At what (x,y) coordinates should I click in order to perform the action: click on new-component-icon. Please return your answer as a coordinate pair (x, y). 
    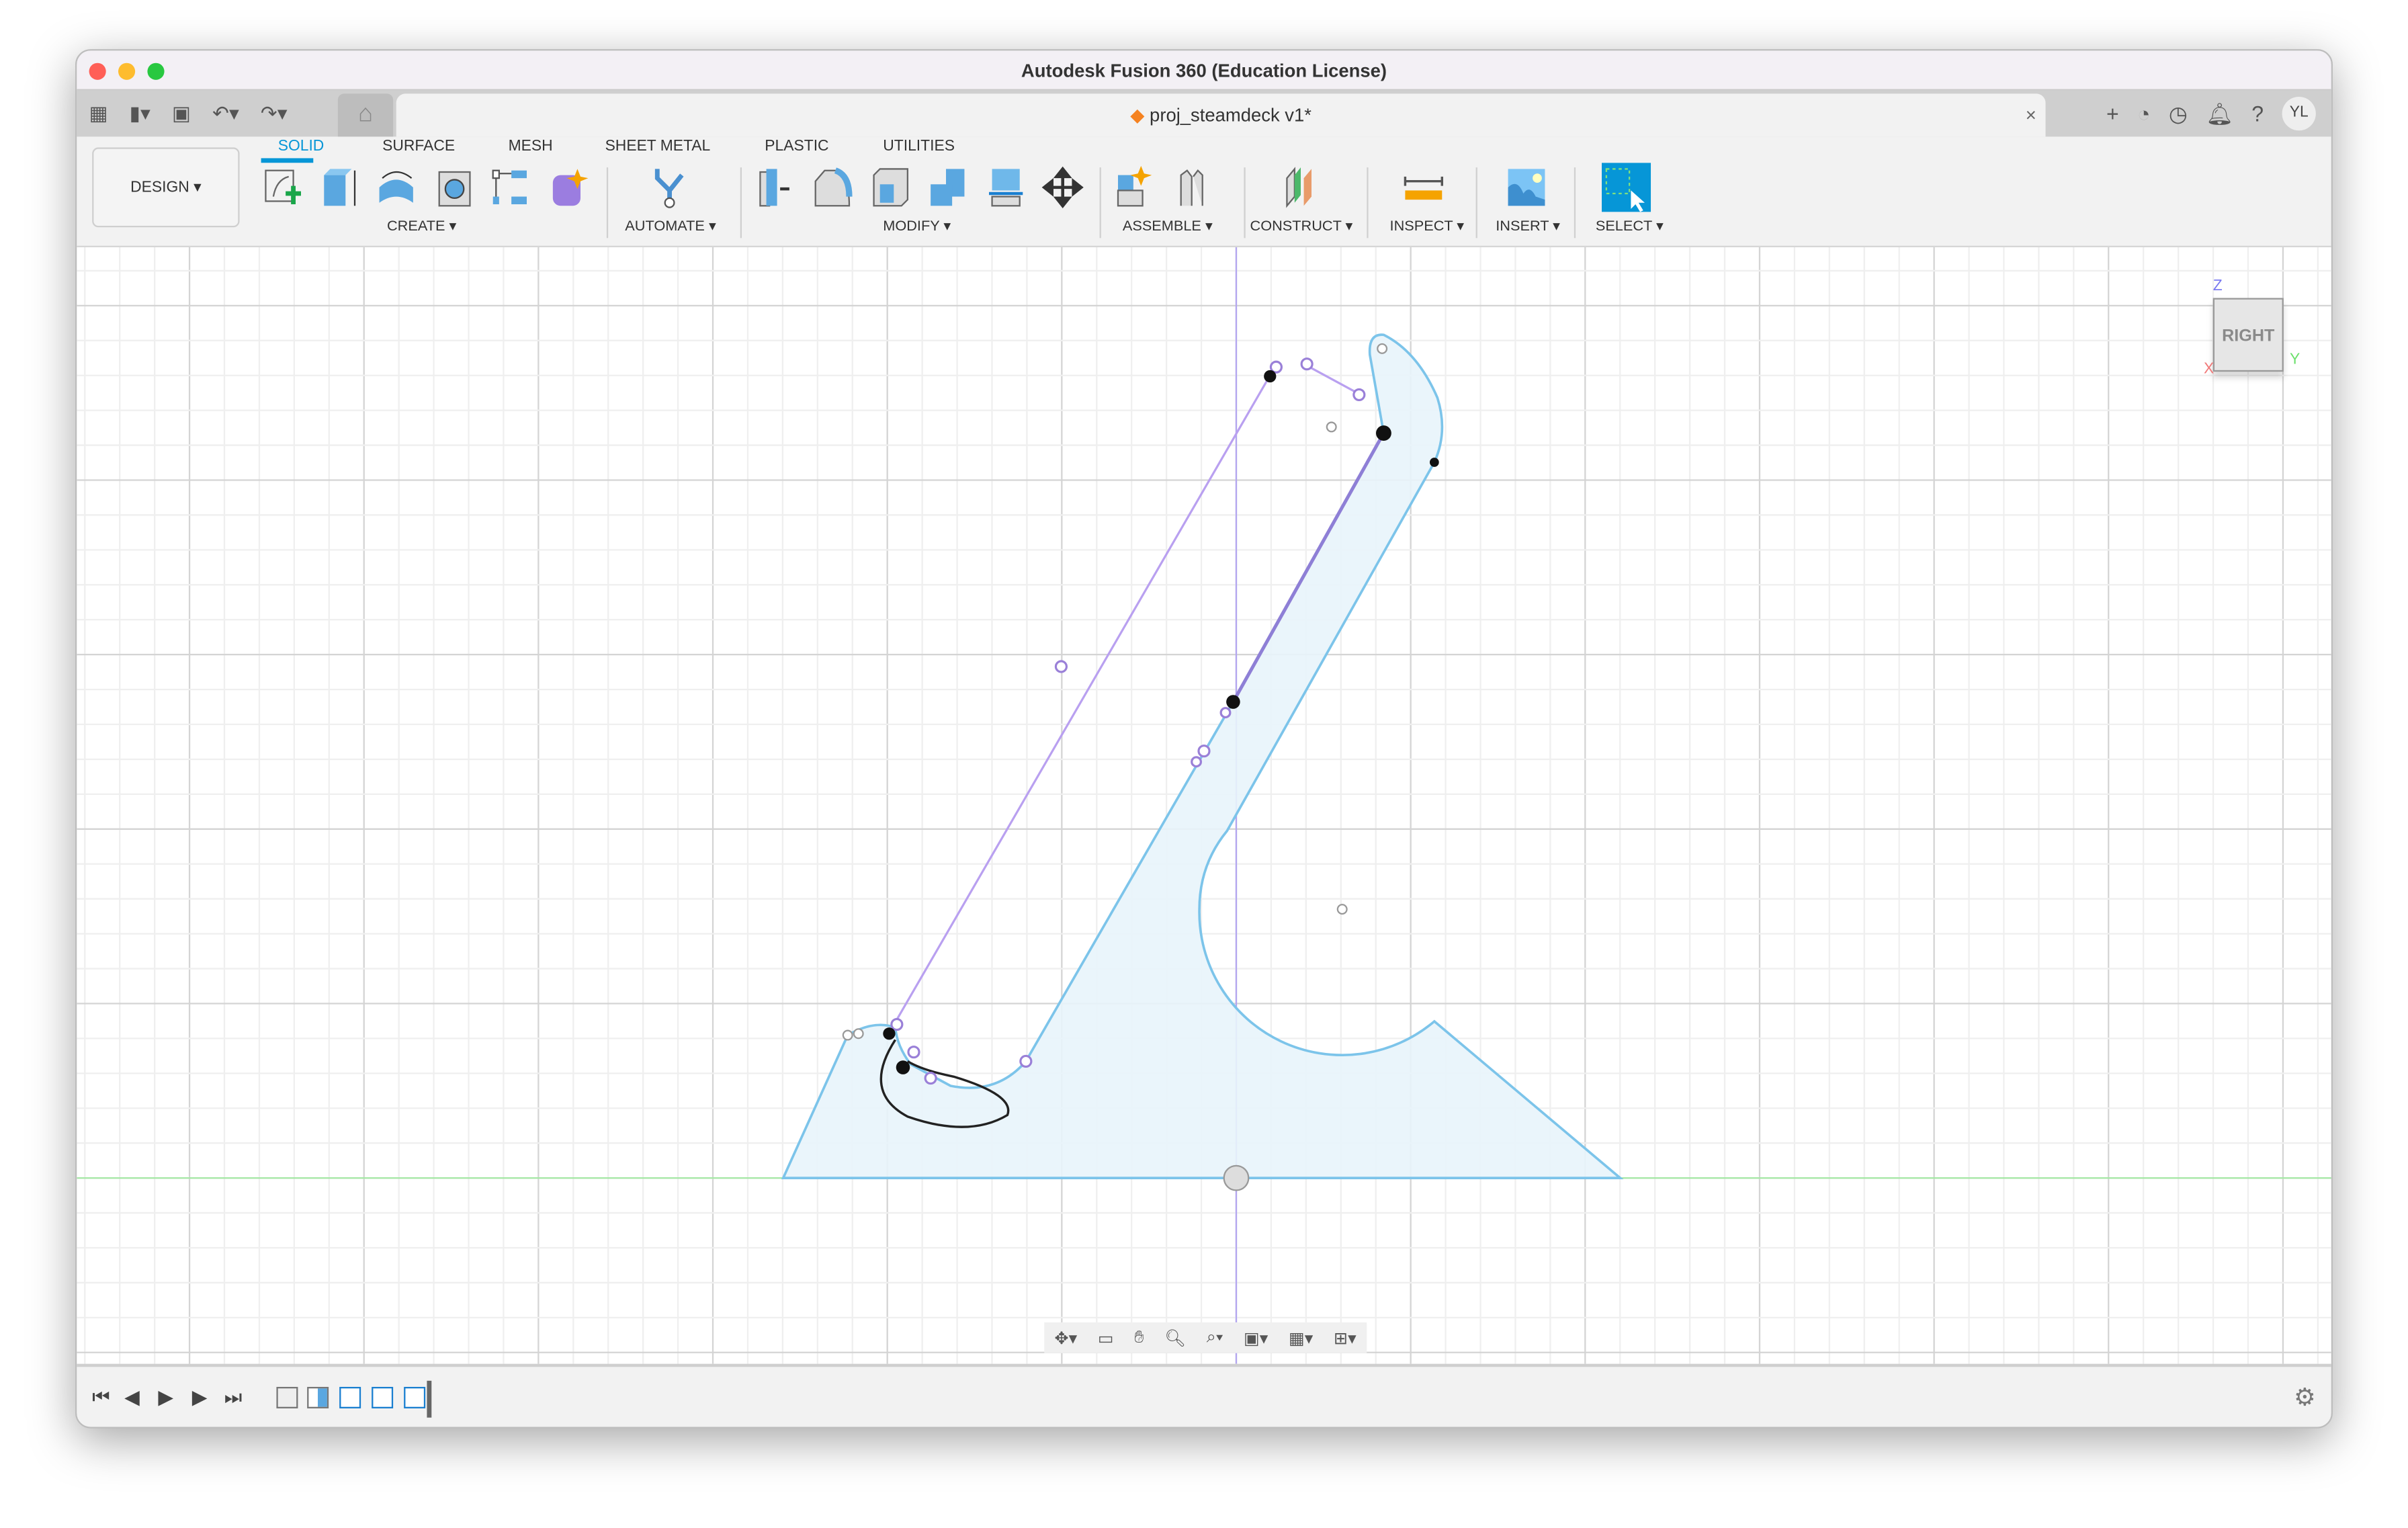
    Looking at the image, I should click on (1134, 187).